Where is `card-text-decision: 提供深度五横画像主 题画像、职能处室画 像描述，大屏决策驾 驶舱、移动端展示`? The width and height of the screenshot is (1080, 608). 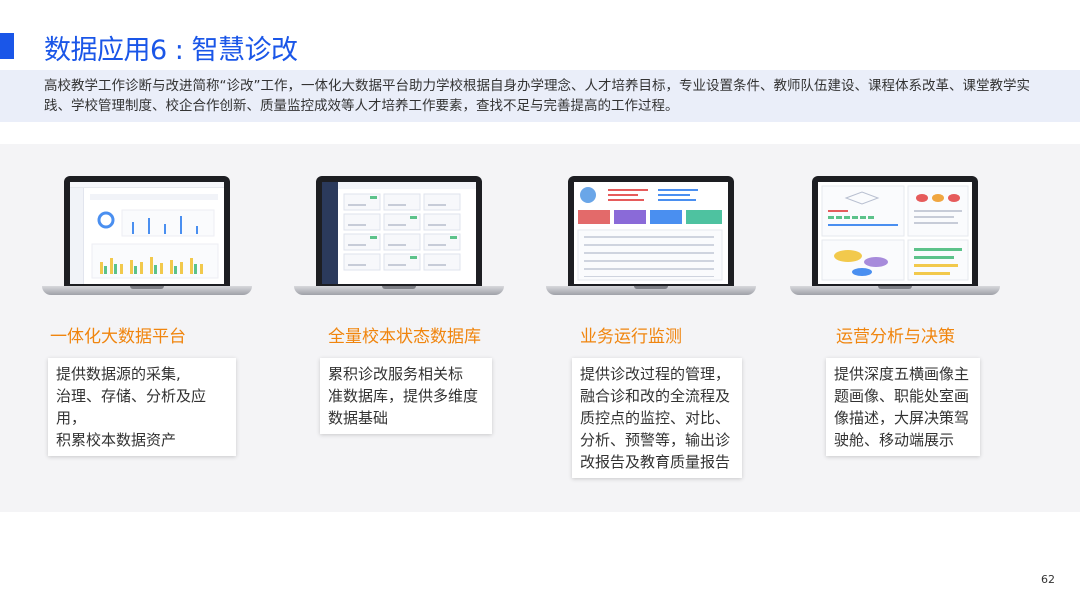
card-text-decision: 提供深度五横画像主 题画像、职能处室画 像描述，大屏决策驾 驶舱、移动端展示 is located at coordinates (903, 407).